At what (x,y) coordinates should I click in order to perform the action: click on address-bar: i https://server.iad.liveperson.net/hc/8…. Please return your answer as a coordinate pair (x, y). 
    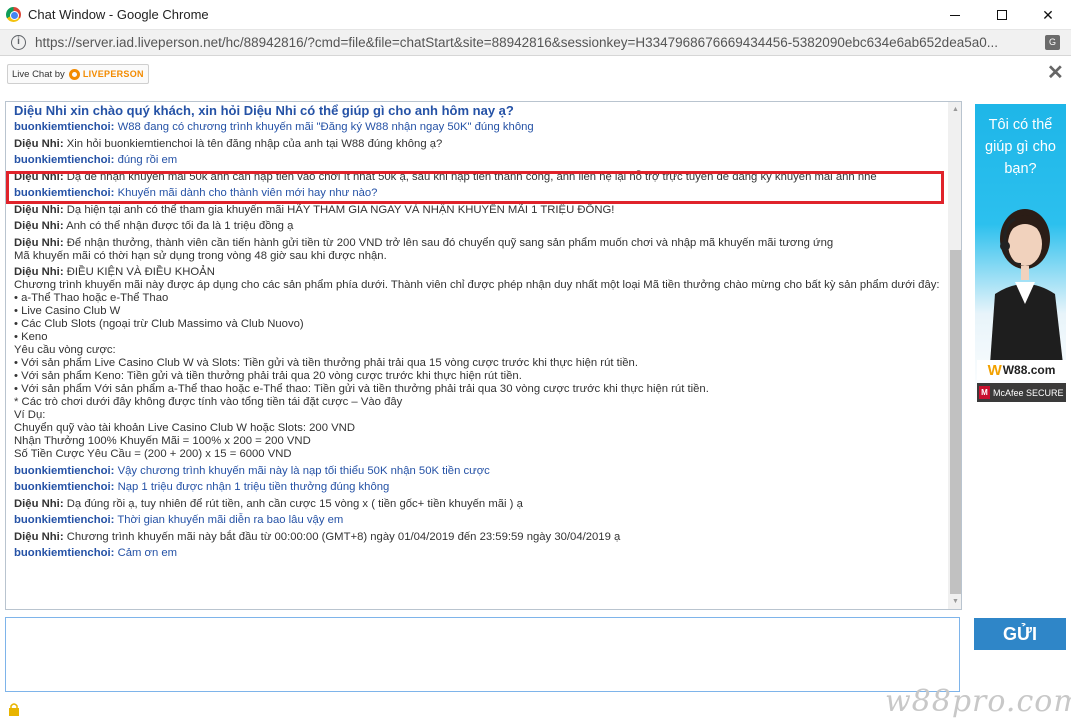
    Looking at the image, I should click on (535, 43).